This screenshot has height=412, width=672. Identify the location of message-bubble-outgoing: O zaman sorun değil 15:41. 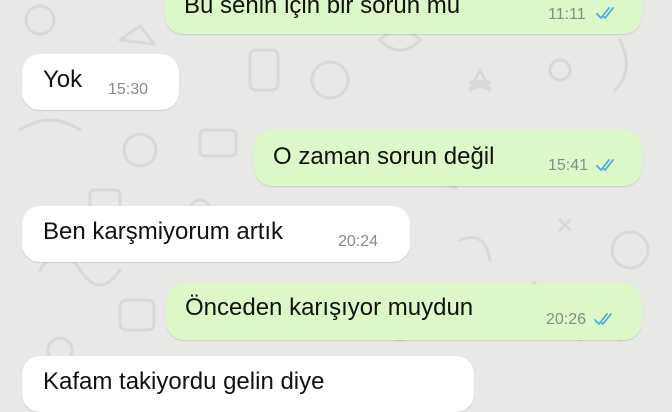
(448, 158).